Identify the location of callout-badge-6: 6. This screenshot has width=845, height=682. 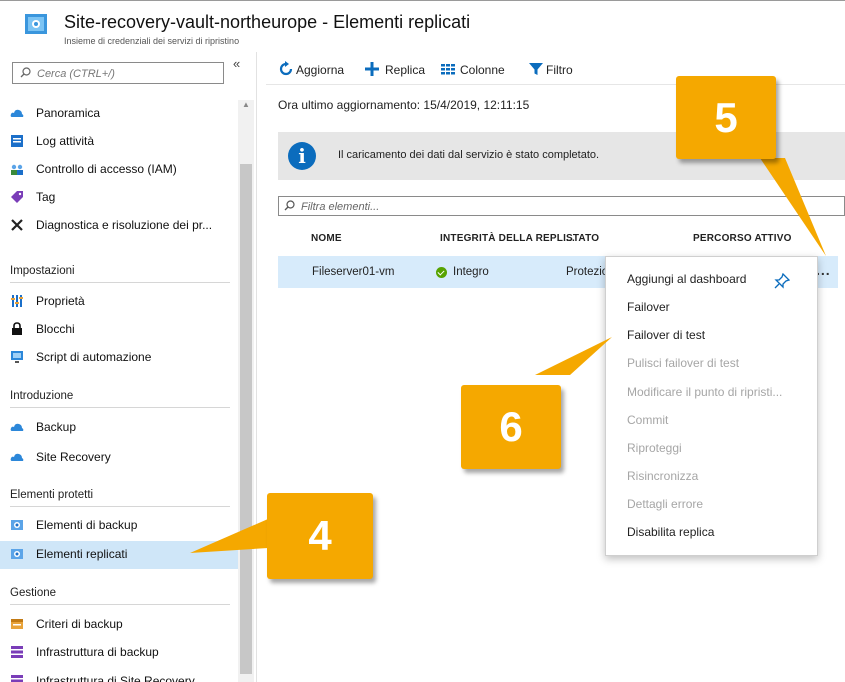
(511, 427).